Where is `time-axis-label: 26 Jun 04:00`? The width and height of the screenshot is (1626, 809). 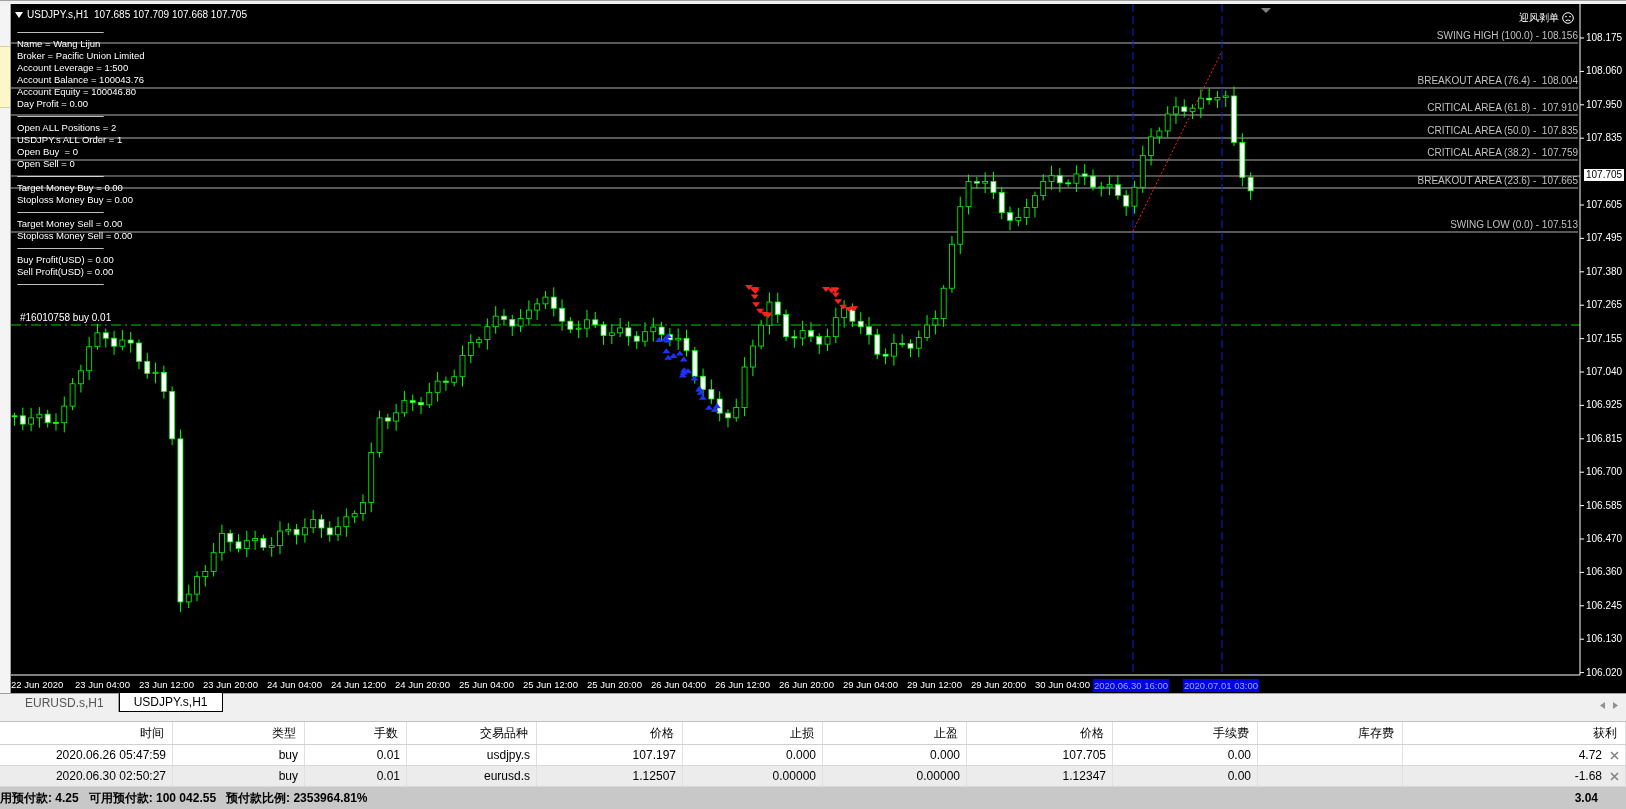
time-axis-label: 26 Jun 04:00 is located at coordinates (678, 685).